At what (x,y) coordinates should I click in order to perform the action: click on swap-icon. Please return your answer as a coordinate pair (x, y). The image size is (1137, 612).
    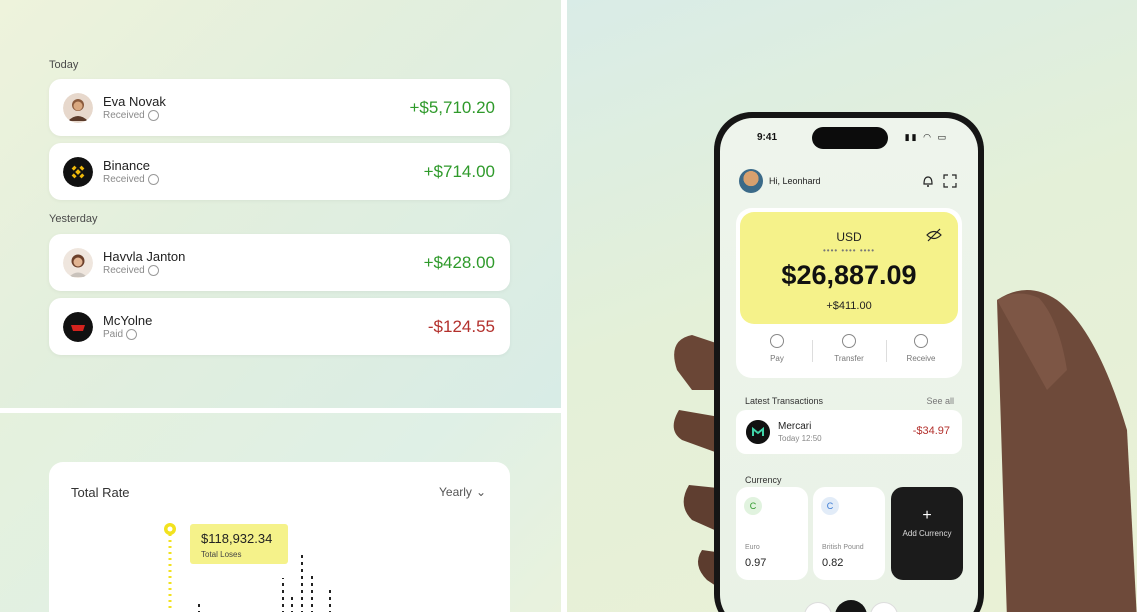
    Looking at the image, I should click on (849, 341).